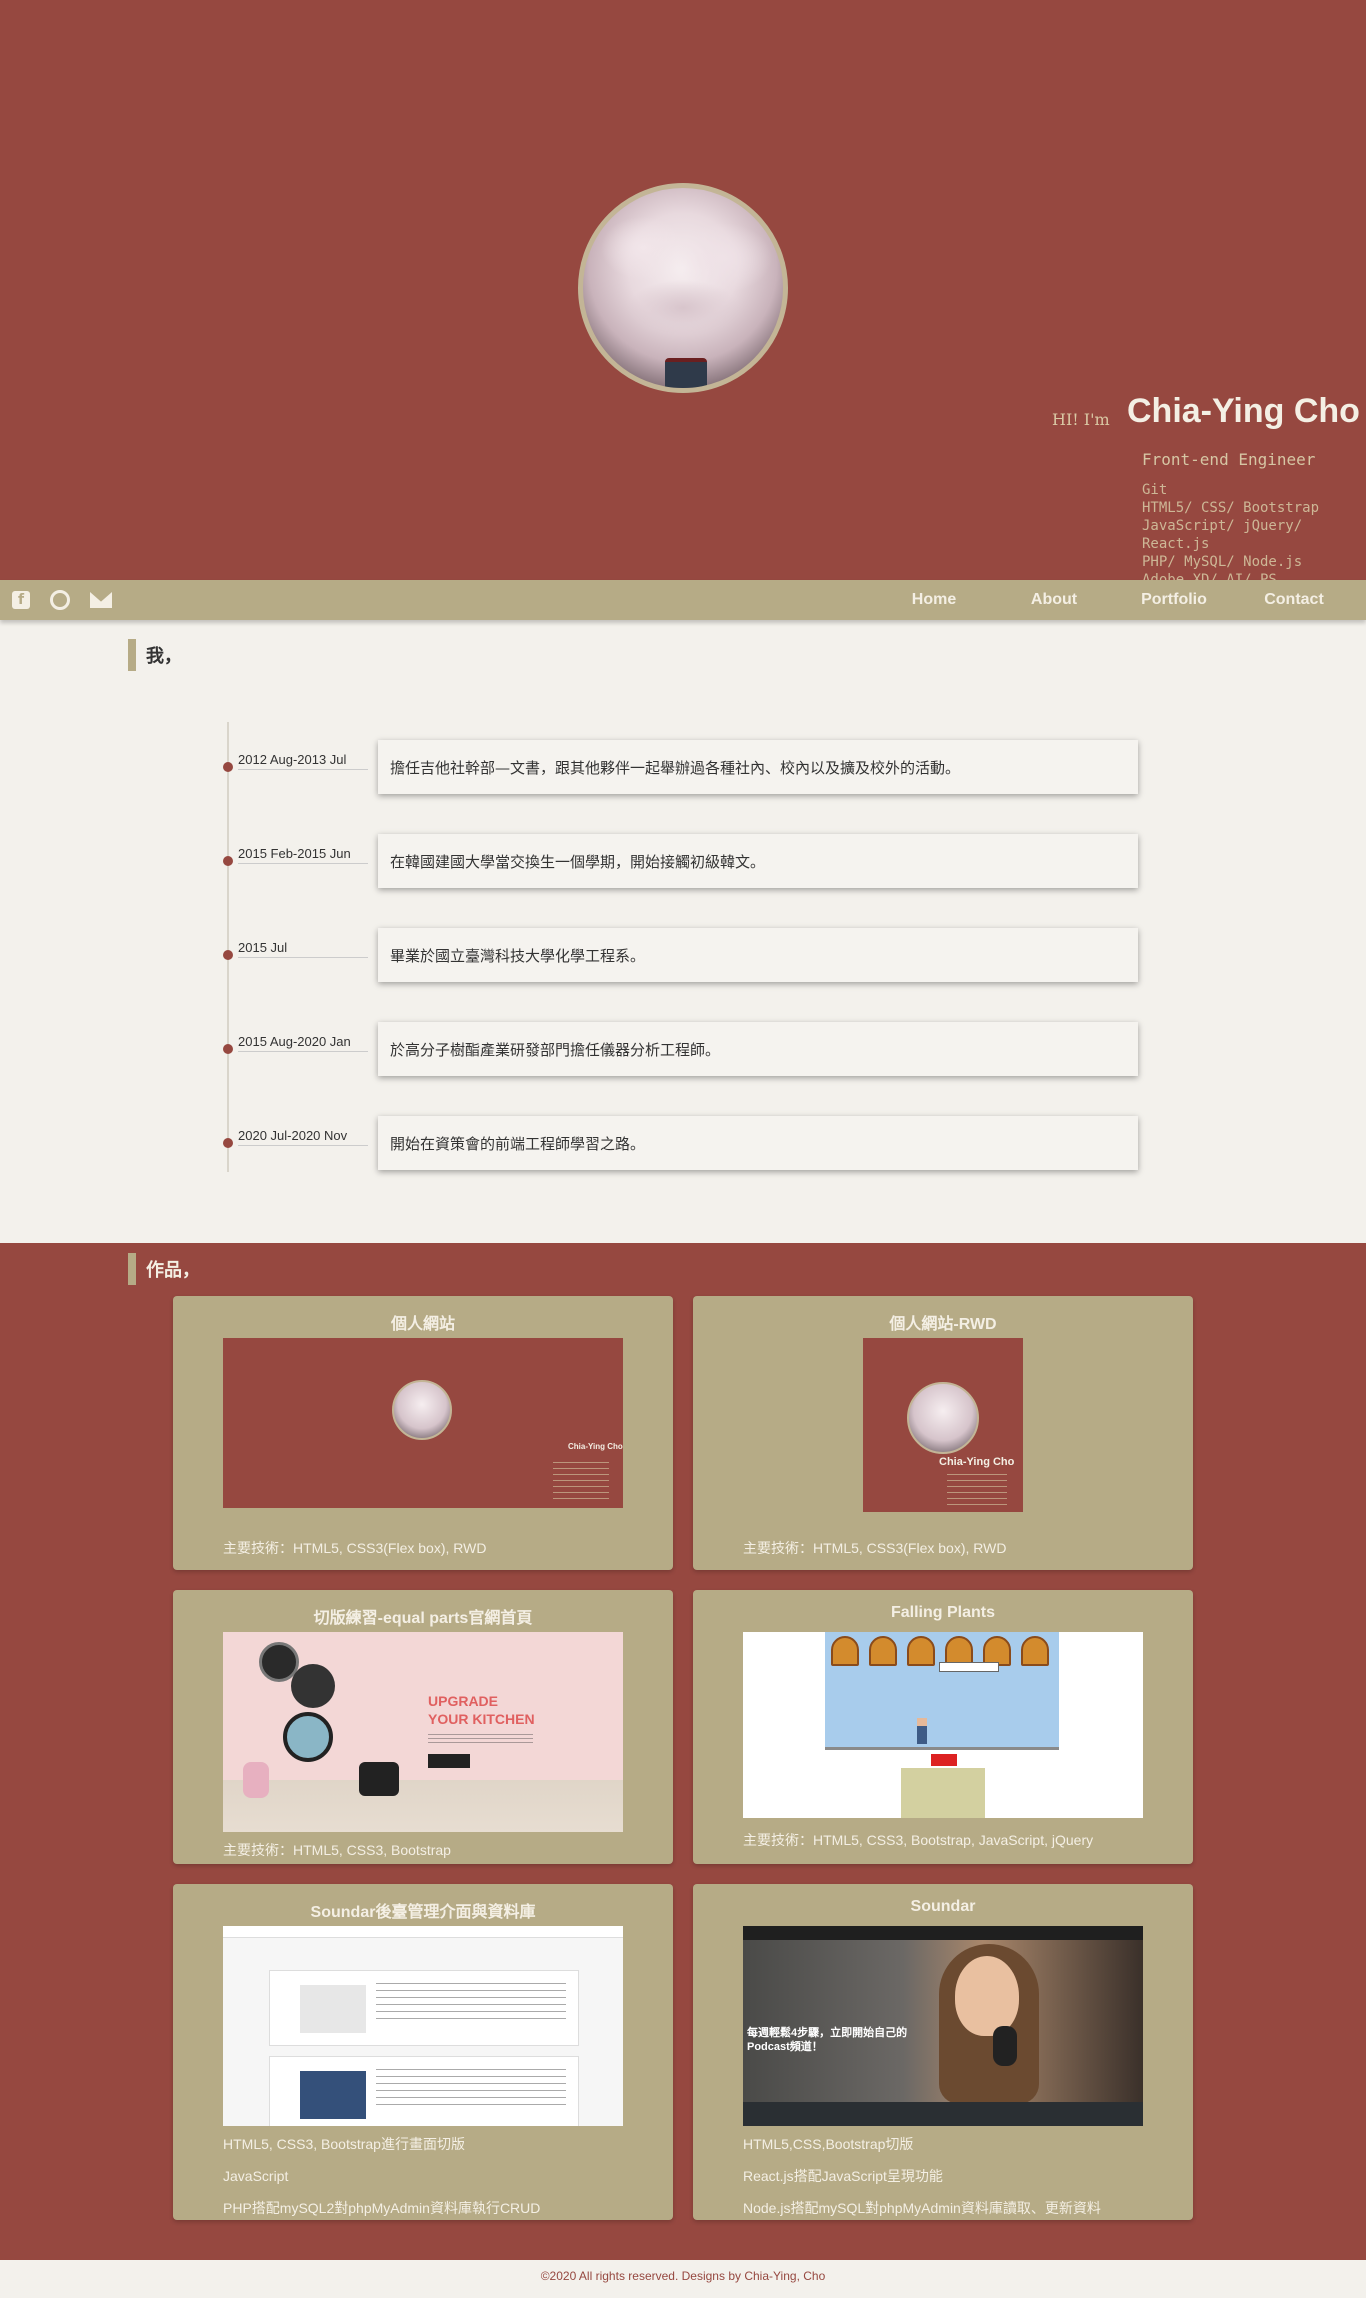 The image size is (1366, 2298). Describe the element at coordinates (423, 1912) in the screenshot. I see `card-title: Soundar後臺管理介面與資料庫` at that location.